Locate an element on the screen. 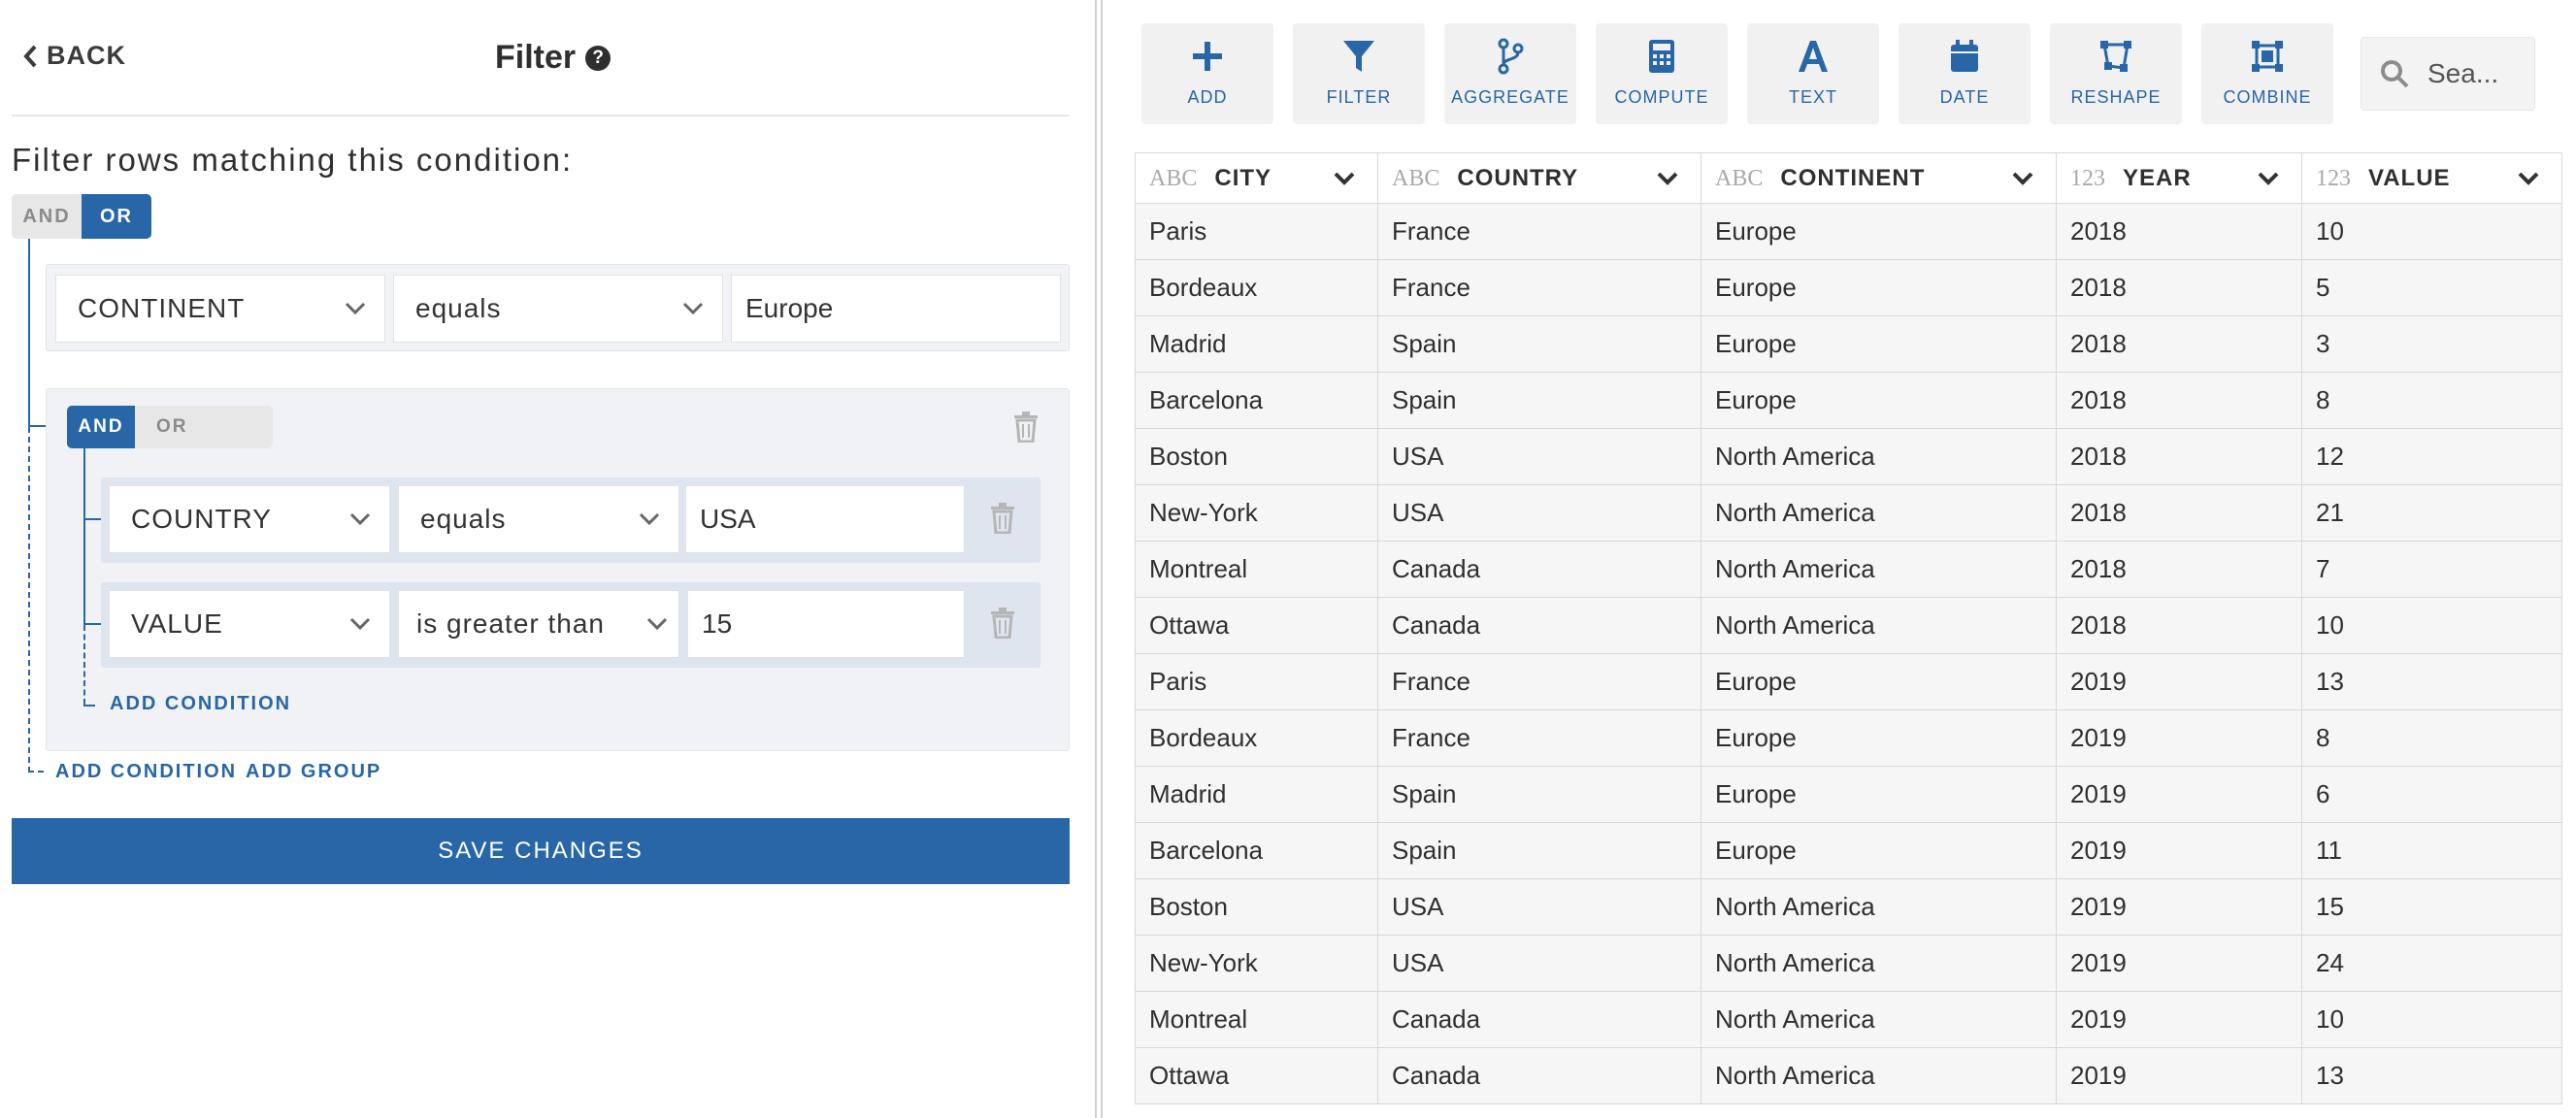  toolbar-label: COMPUTE is located at coordinates (1661, 97).